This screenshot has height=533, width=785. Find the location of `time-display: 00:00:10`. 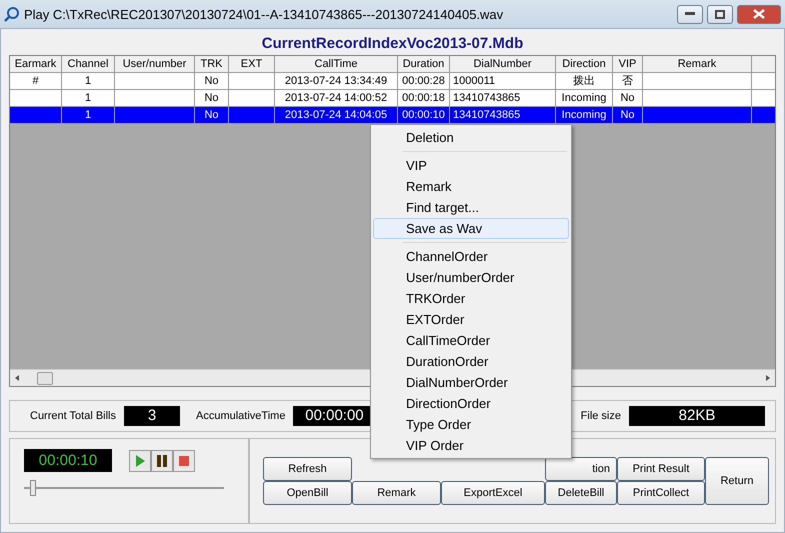

time-display: 00:00:10 is located at coordinates (68, 460).